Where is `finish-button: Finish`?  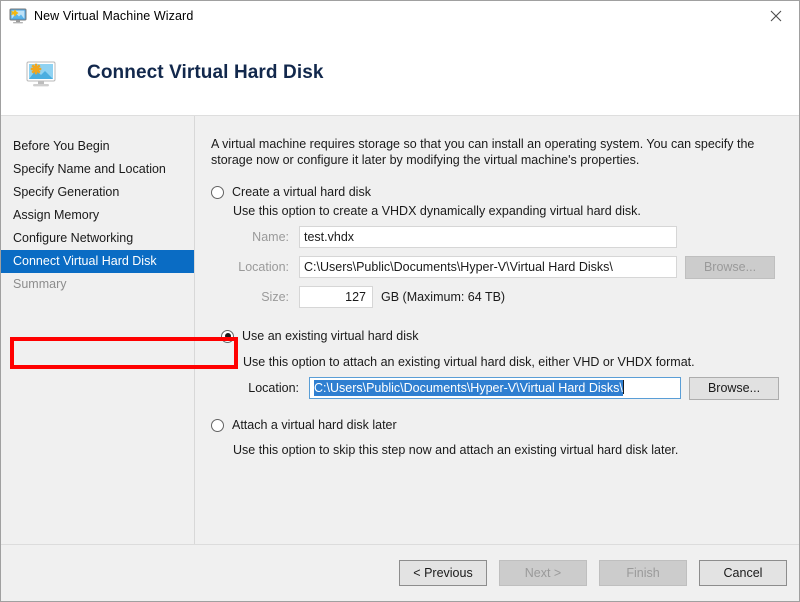 finish-button: Finish is located at coordinates (643, 573).